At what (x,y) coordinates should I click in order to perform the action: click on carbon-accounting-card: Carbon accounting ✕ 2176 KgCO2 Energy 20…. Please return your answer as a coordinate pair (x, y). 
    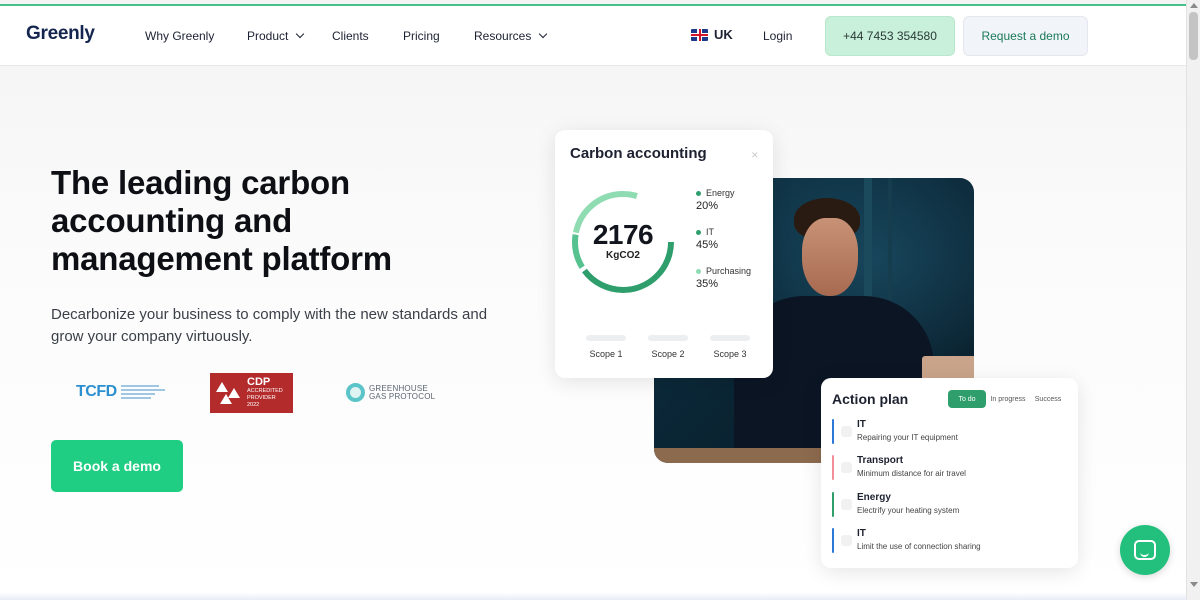
    Looking at the image, I should click on (664, 254).